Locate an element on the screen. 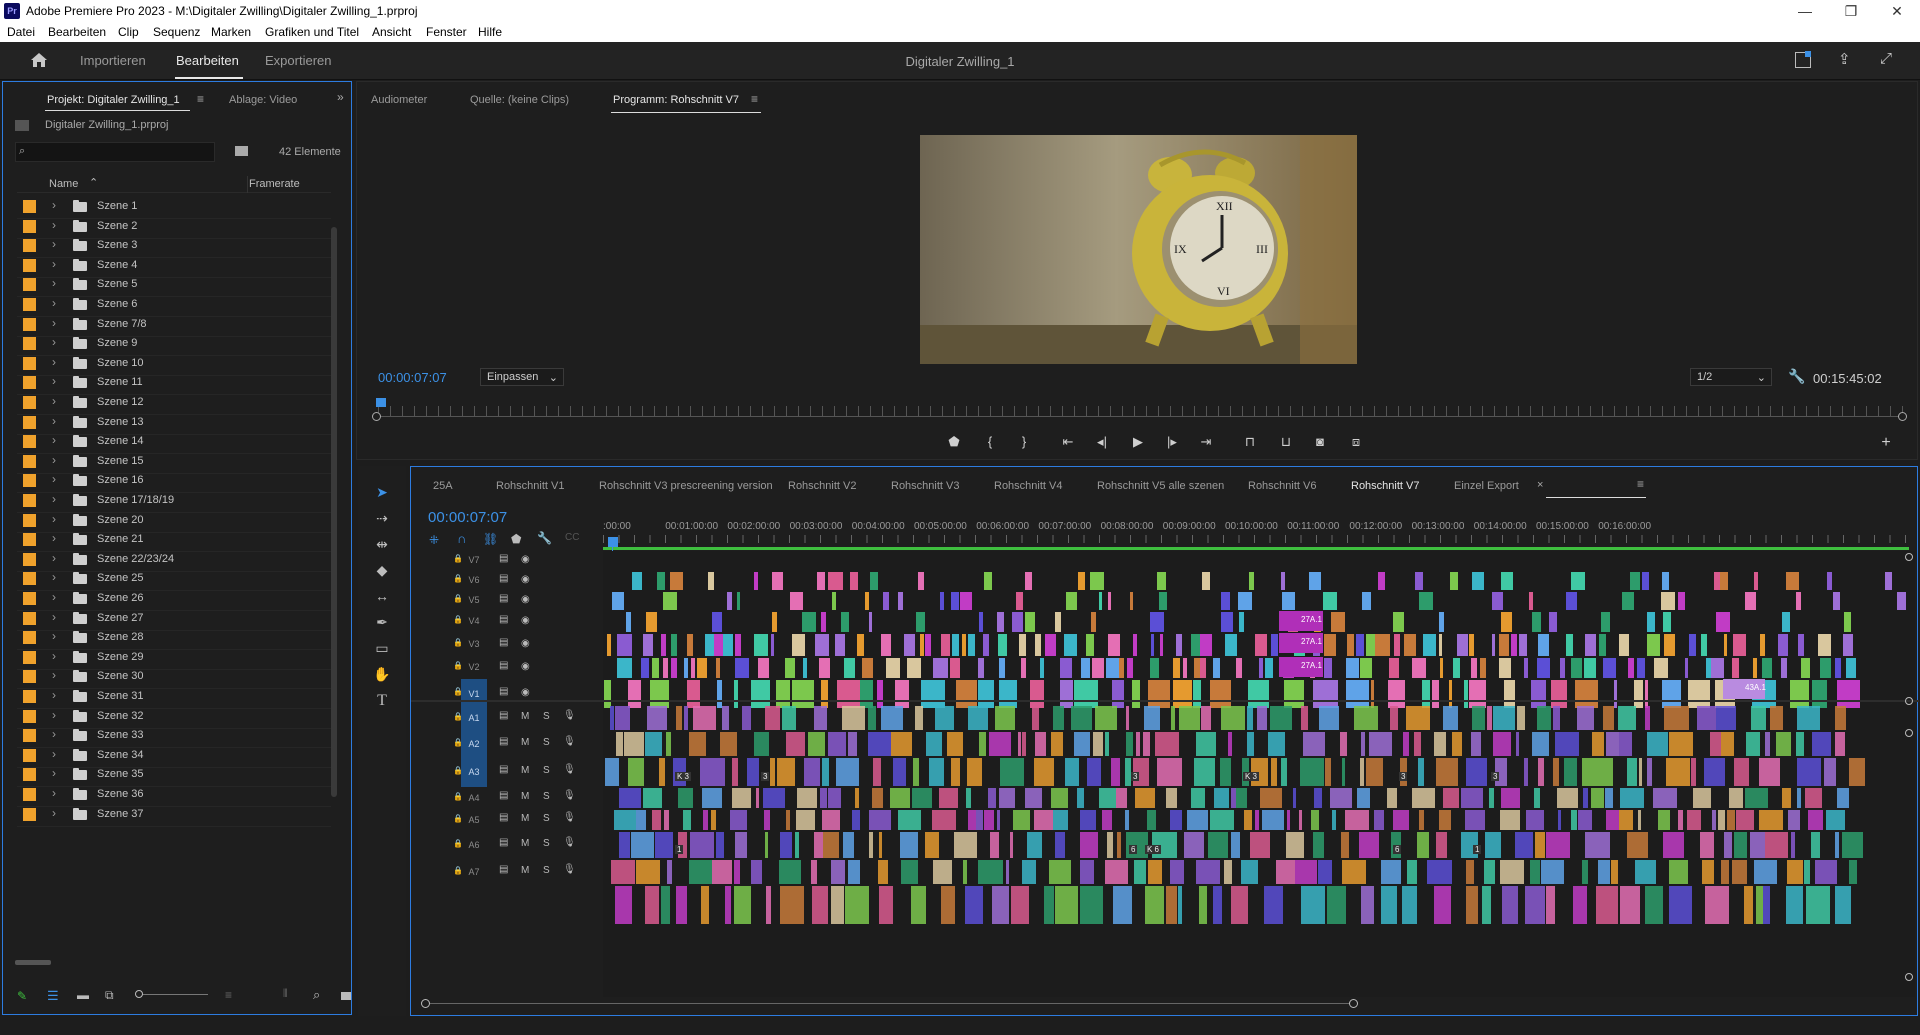  search-input: ⌕ is located at coordinates (115, 152).